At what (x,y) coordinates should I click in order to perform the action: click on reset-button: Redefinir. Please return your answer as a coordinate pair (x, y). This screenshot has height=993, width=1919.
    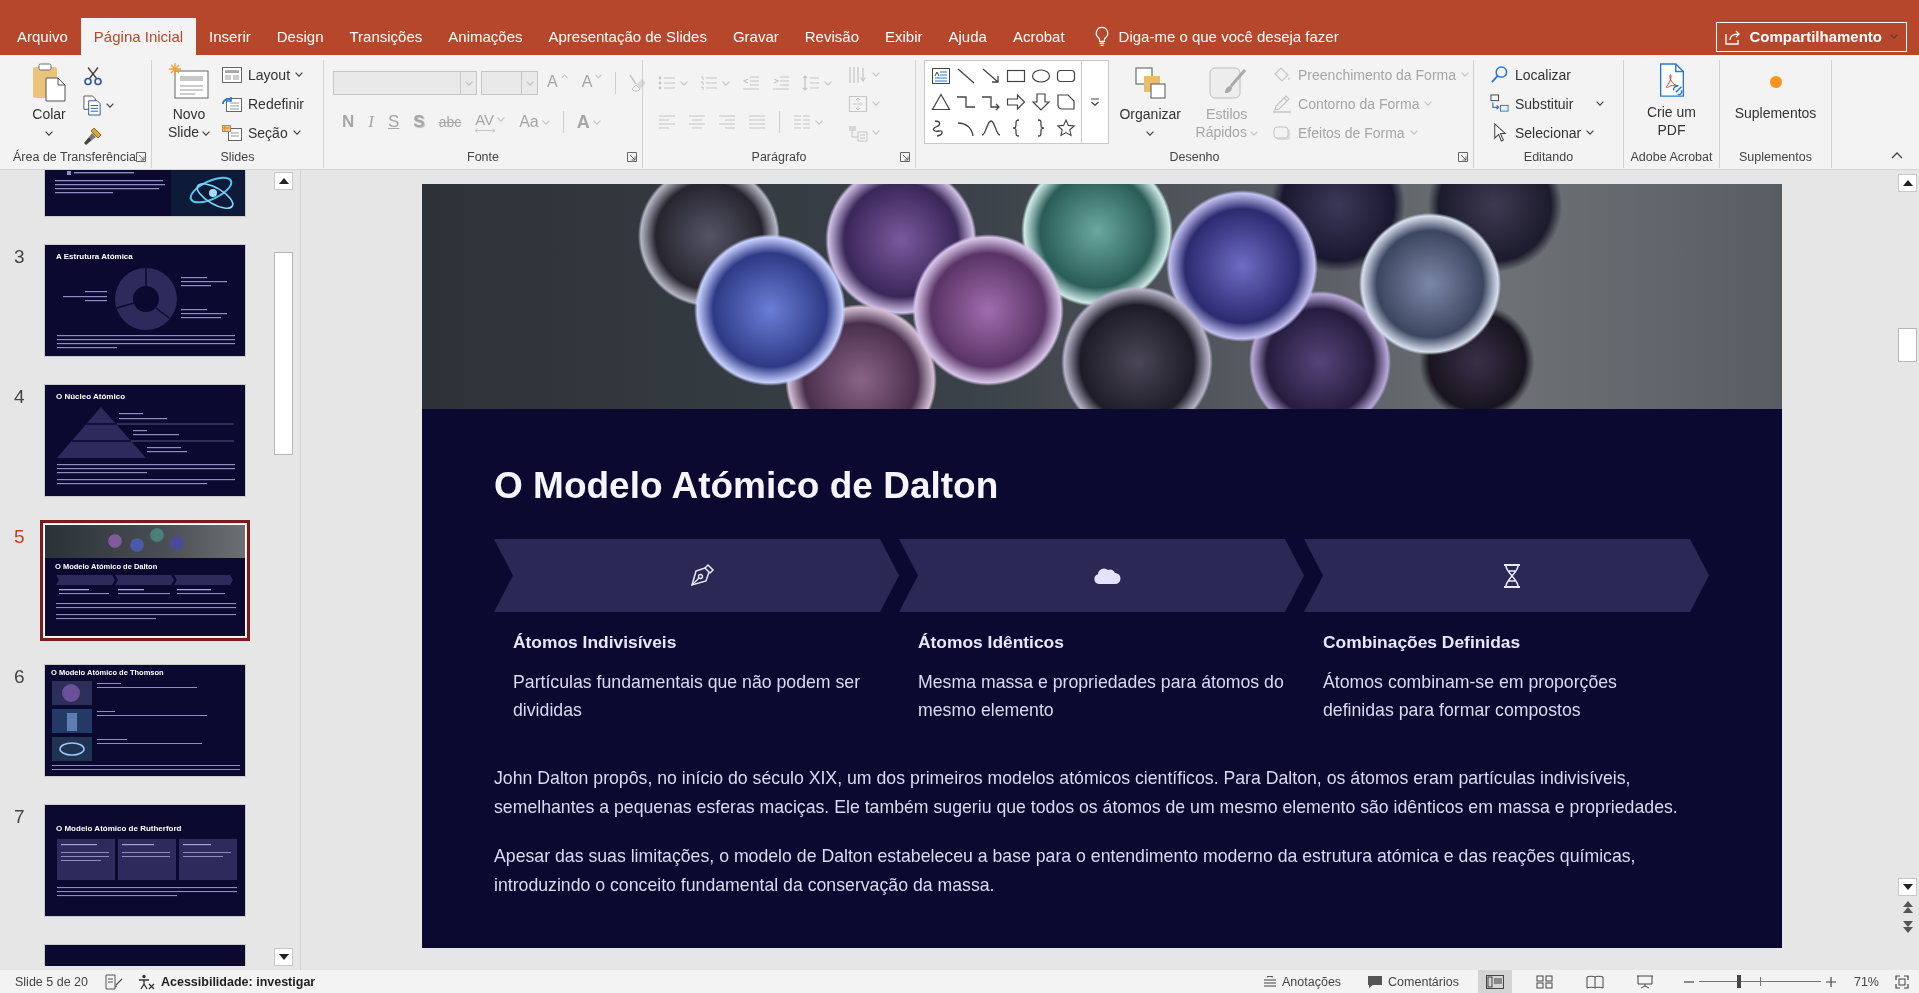
    Looking at the image, I should click on (263, 103).